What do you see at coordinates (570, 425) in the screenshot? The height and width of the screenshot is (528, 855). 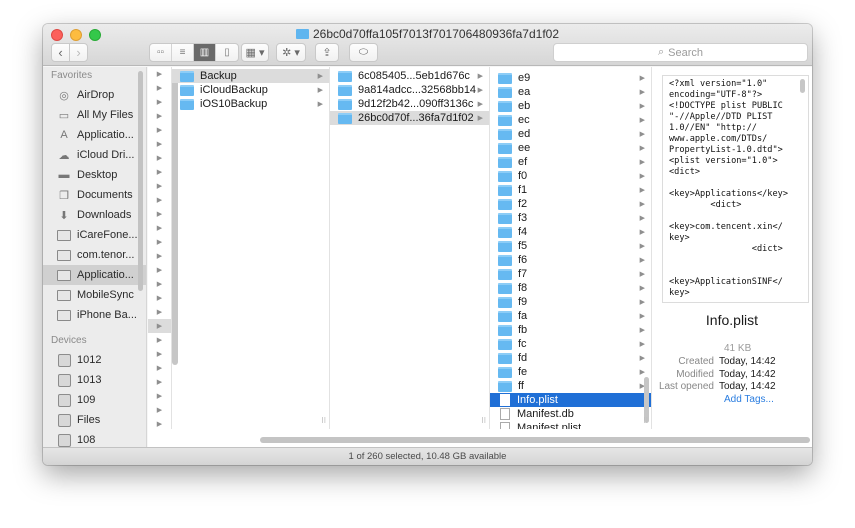 I see `file-row: Manifest.plist` at bounding box center [570, 425].